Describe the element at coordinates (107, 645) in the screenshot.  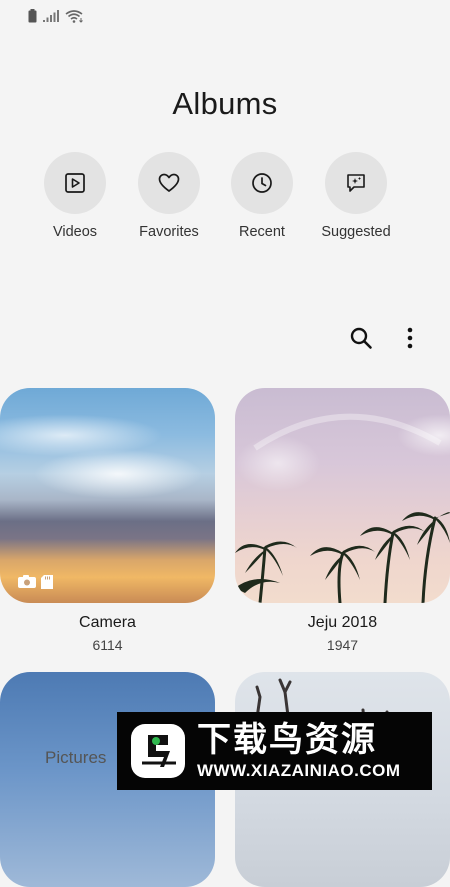
I see `album-count: 6114` at that location.